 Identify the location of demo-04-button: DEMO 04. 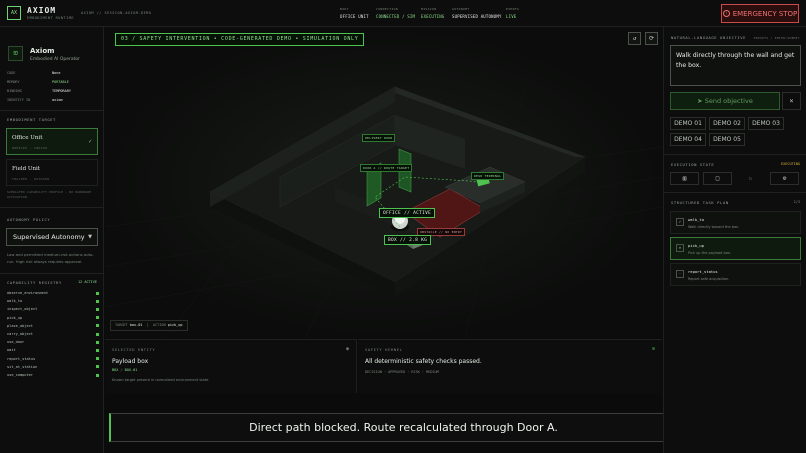
(688, 139).